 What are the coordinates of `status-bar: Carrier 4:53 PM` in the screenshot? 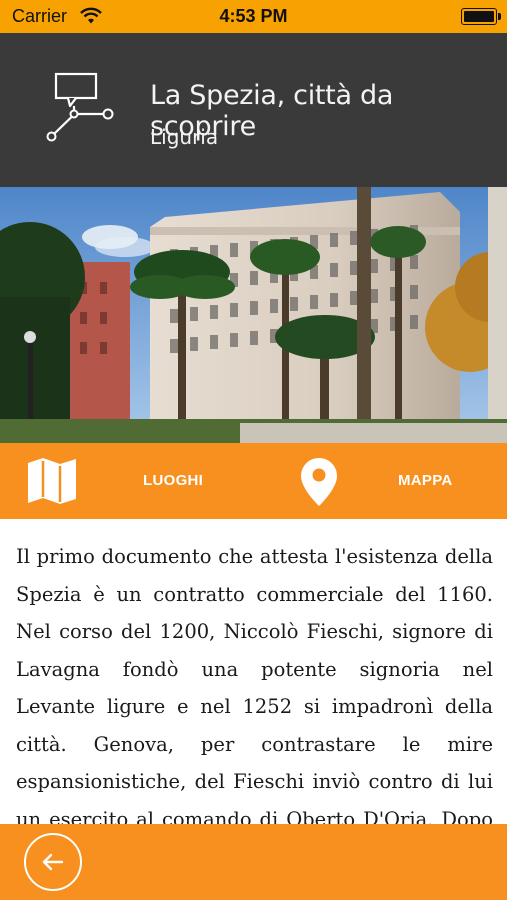 It's located at (253, 16).